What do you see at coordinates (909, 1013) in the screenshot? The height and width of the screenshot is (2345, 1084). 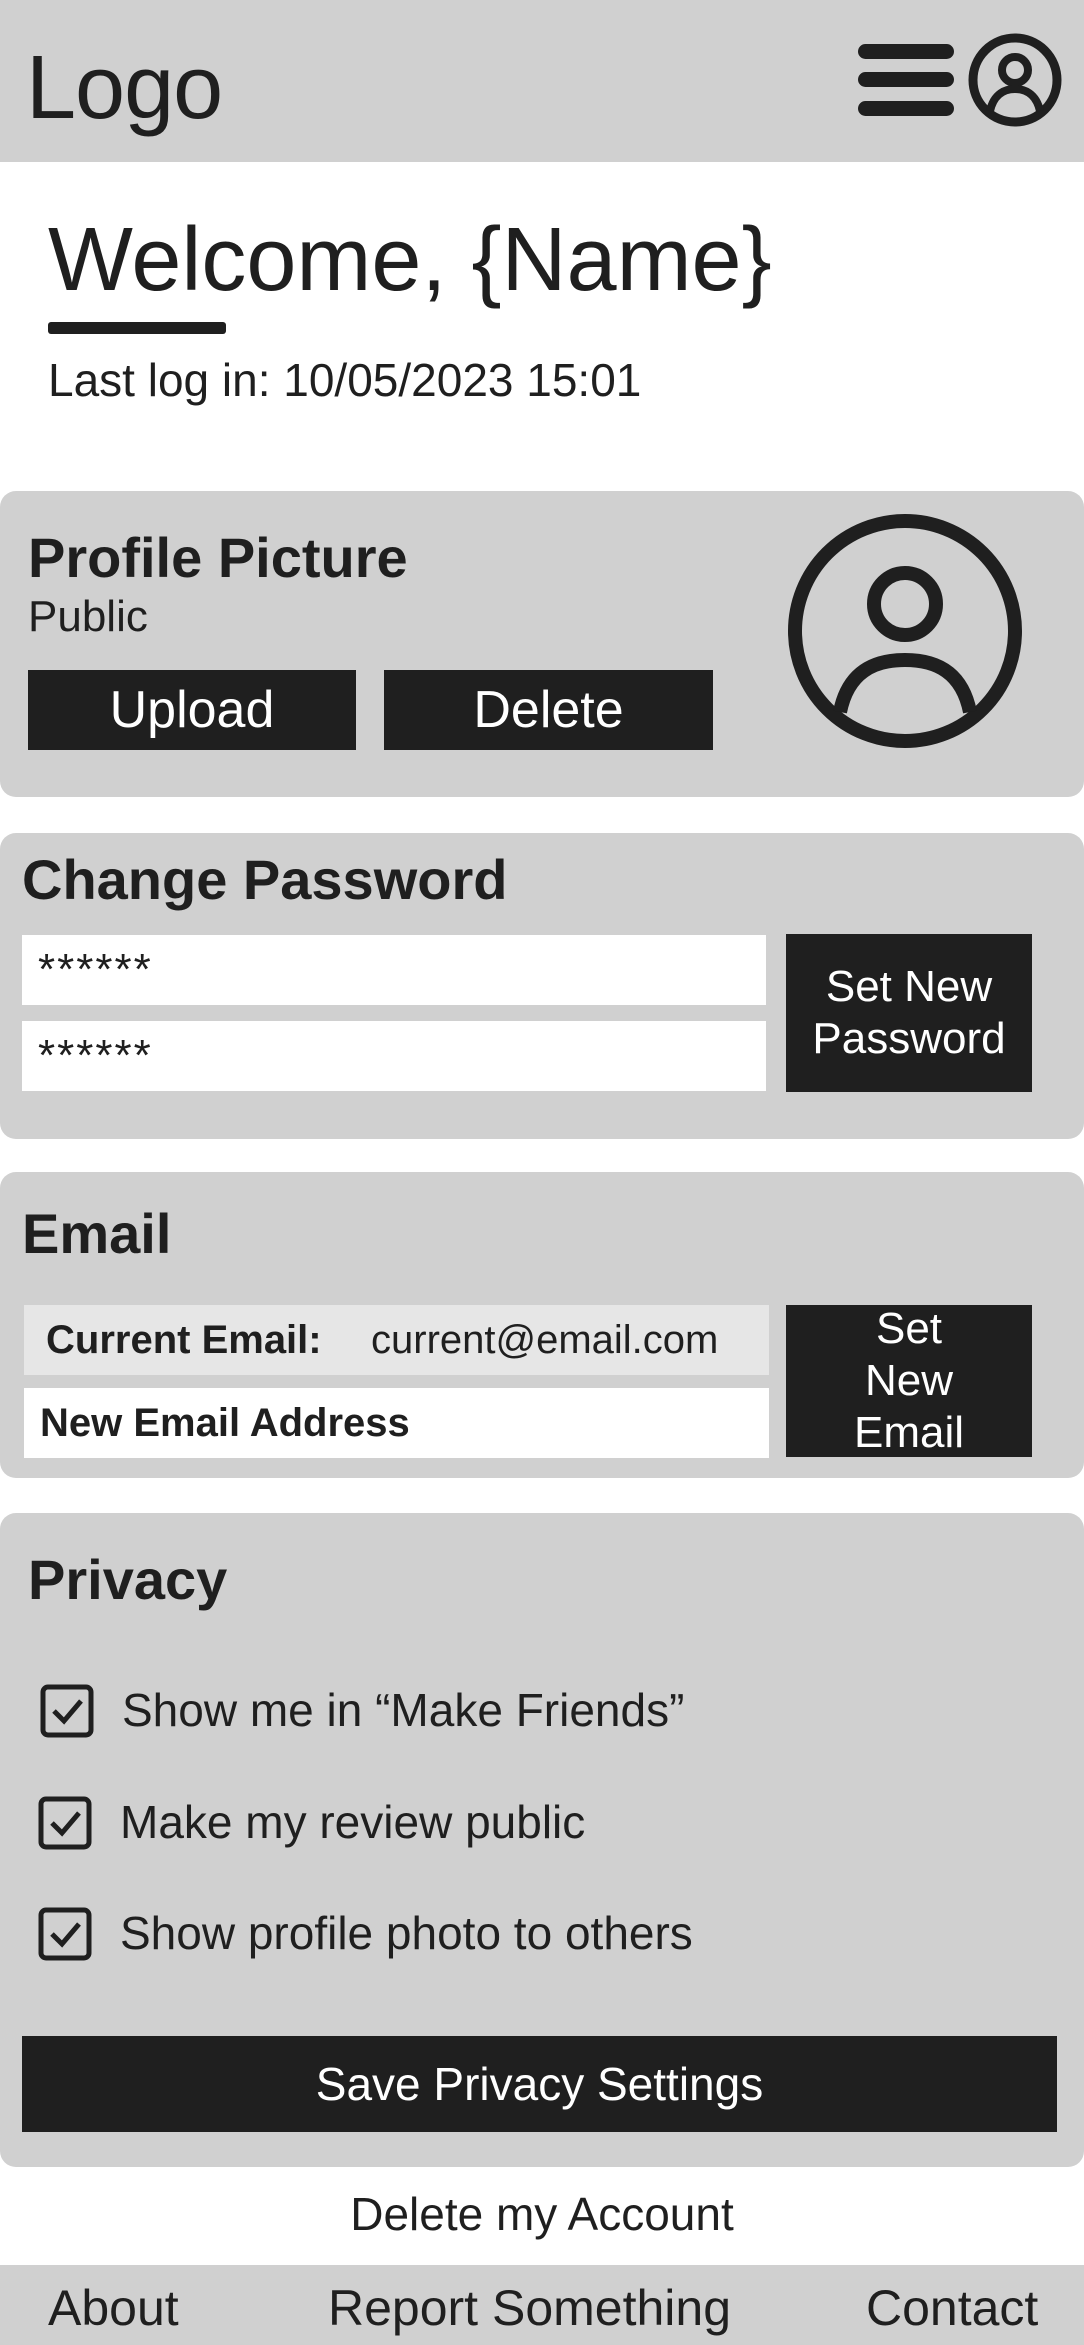 I see `set-new-password-button: Set New Password` at bounding box center [909, 1013].